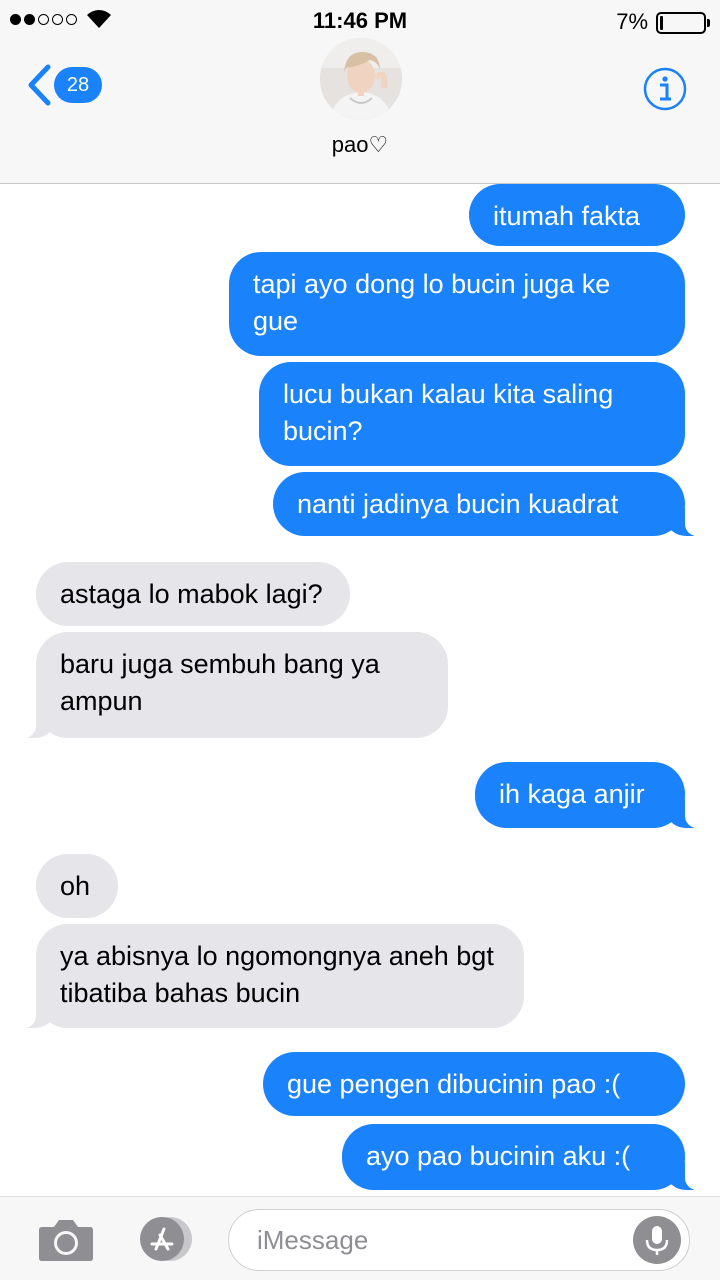 Image resolution: width=720 pixels, height=1280 pixels. I want to click on message-text: ayo pao bucinin aku :(, so click(498, 1156).